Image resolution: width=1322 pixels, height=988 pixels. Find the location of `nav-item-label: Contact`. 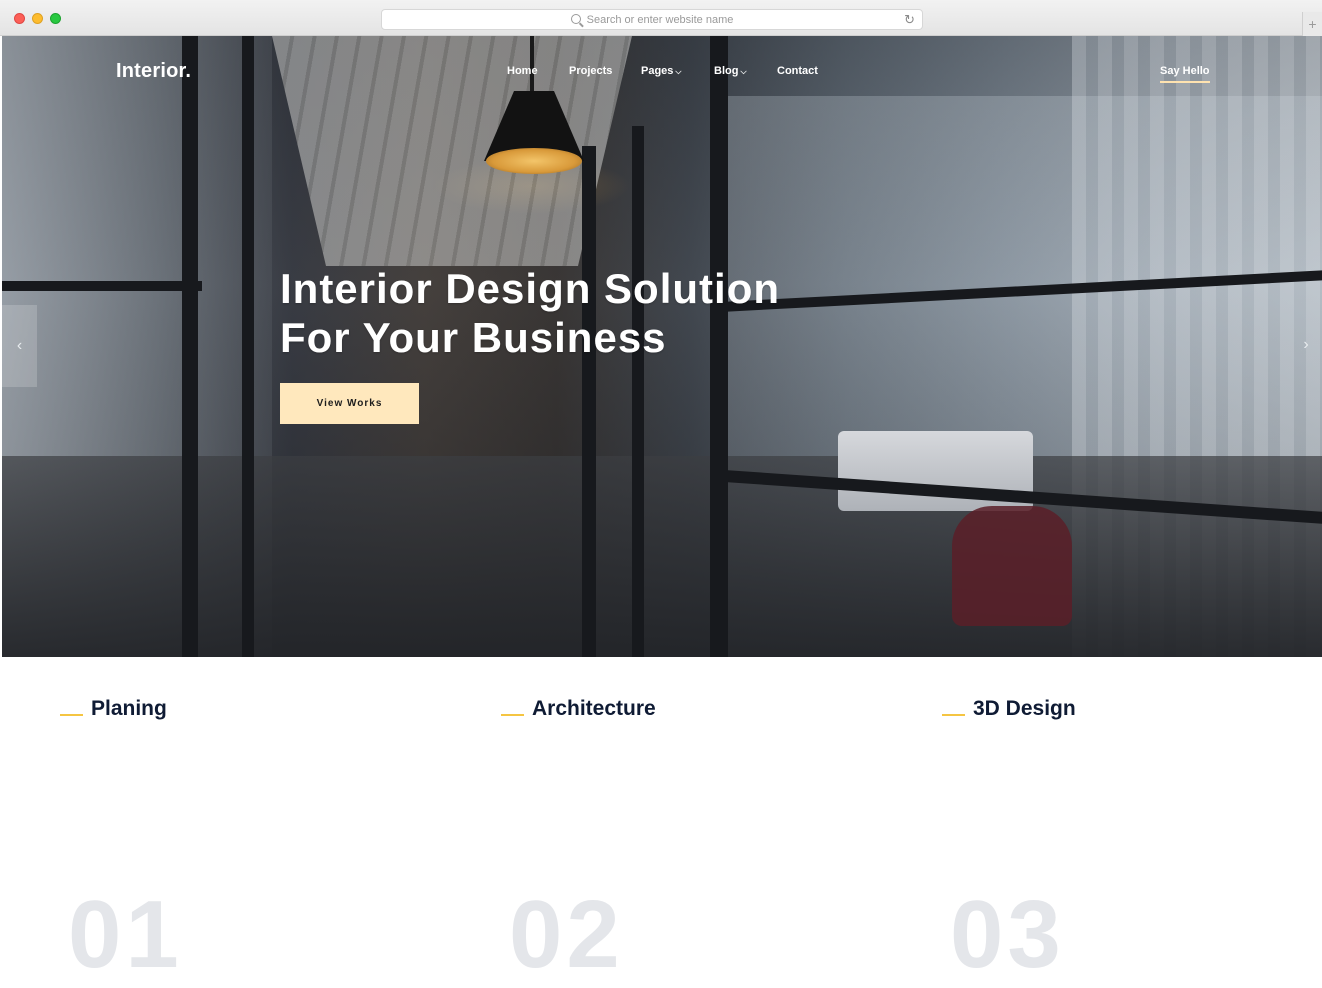

nav-item-label: Contact is located at coordinates (797, 71).